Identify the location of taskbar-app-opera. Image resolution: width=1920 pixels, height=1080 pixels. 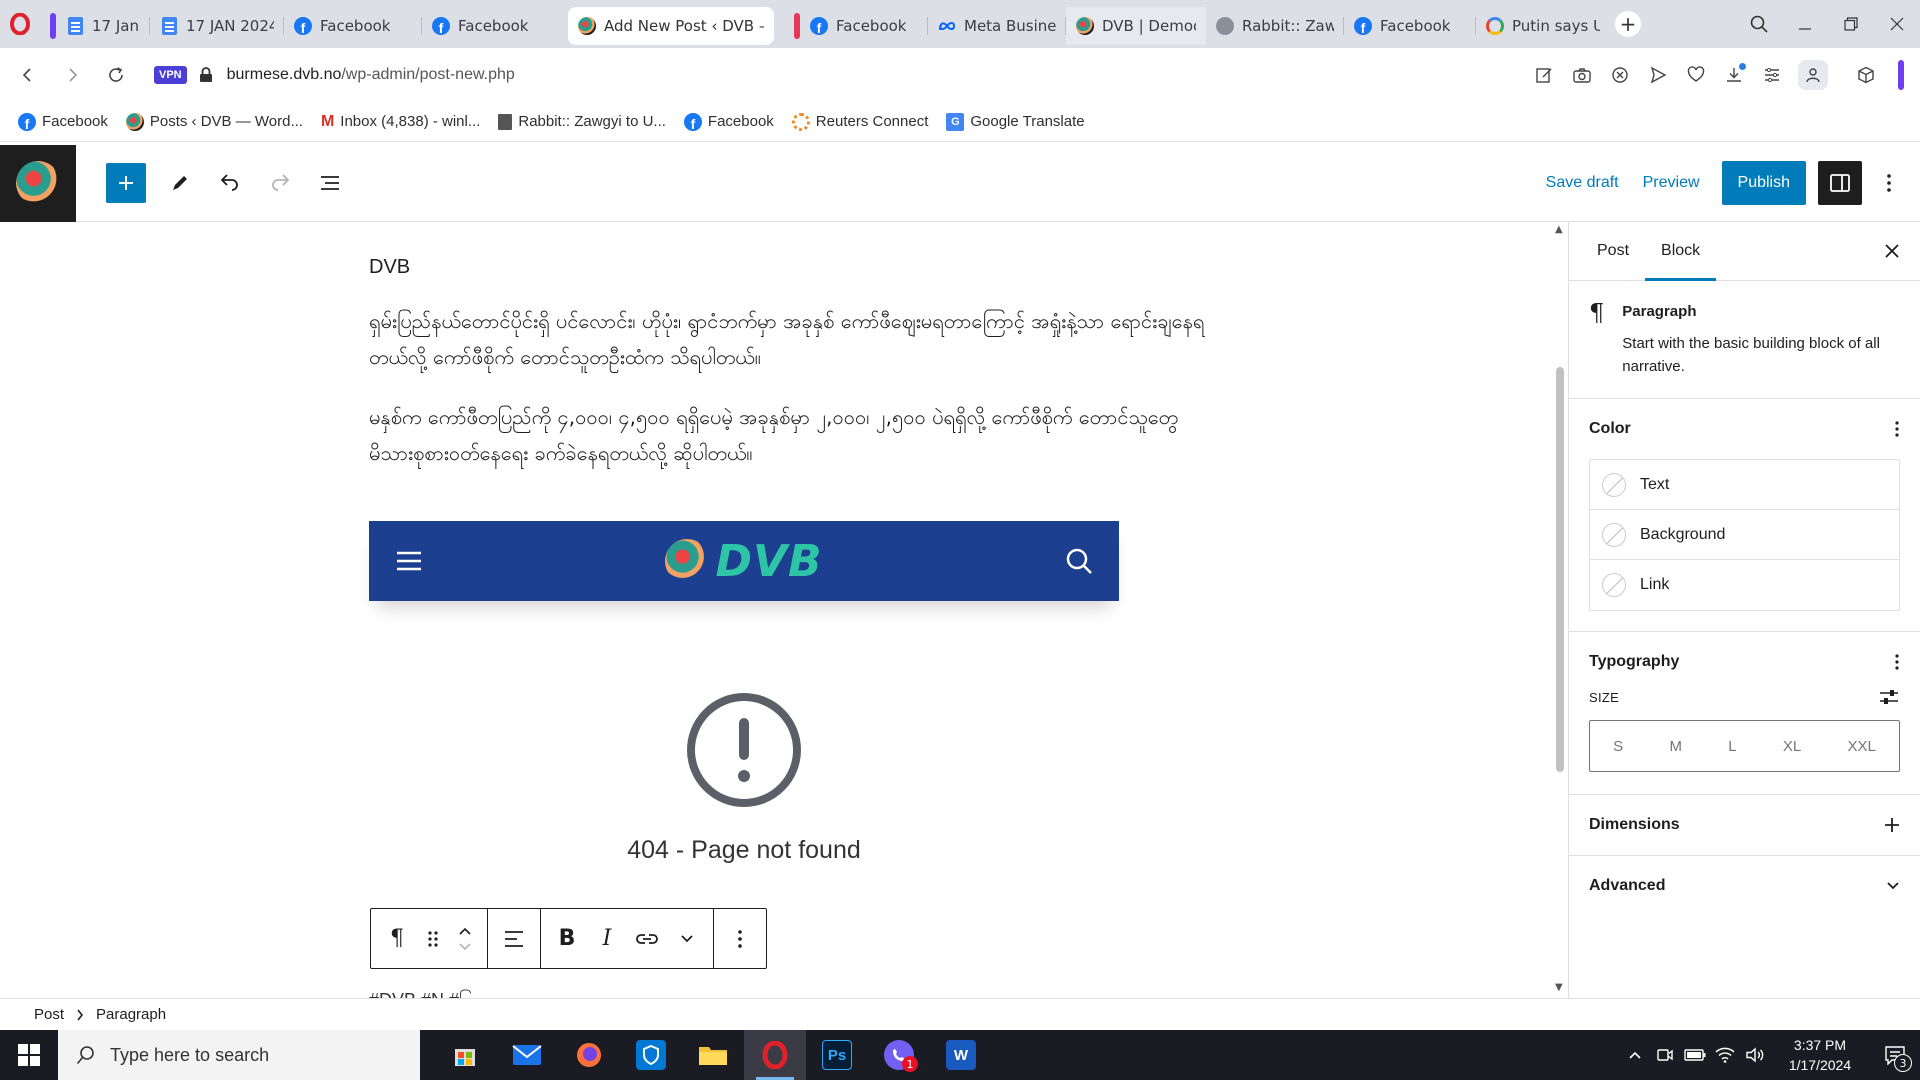
(775, 1055).